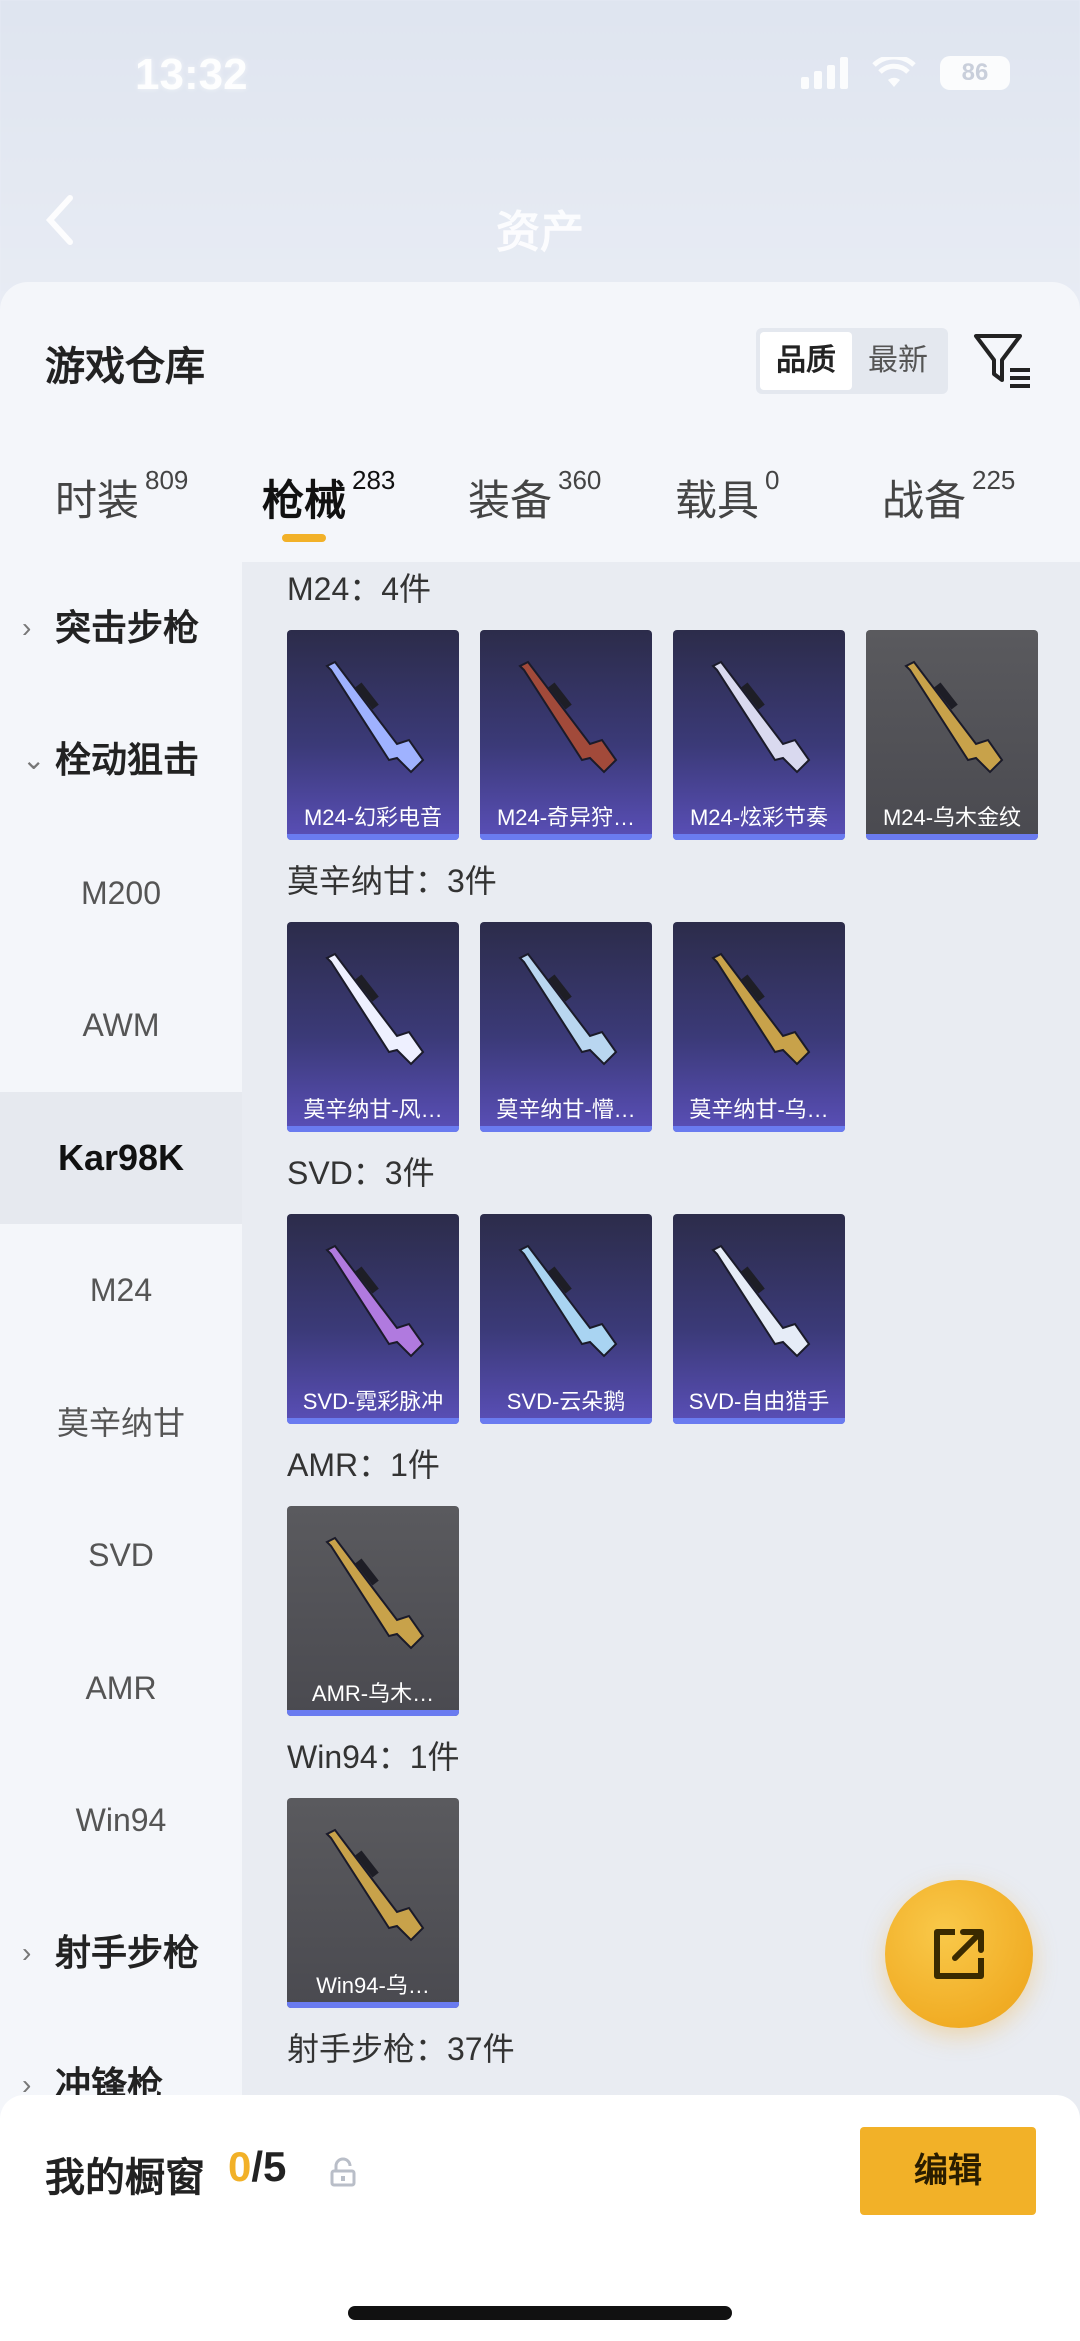 The height and width of the screenshot is (2341, 1080). What do you see at coordinates (121, 1158) in the screenshot?
I see `sidebar-item-kar98k: Kar98K` at bounding box center [121, 1158].